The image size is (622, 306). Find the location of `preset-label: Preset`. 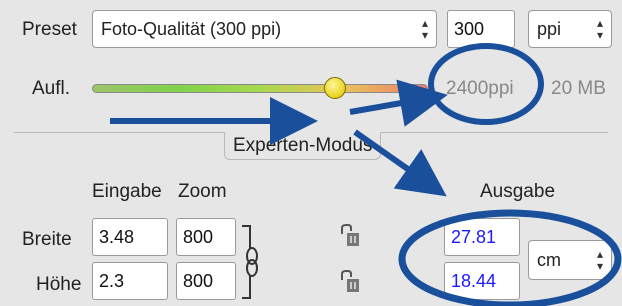

preset-label: Preset is located at coordinates (49, 29).